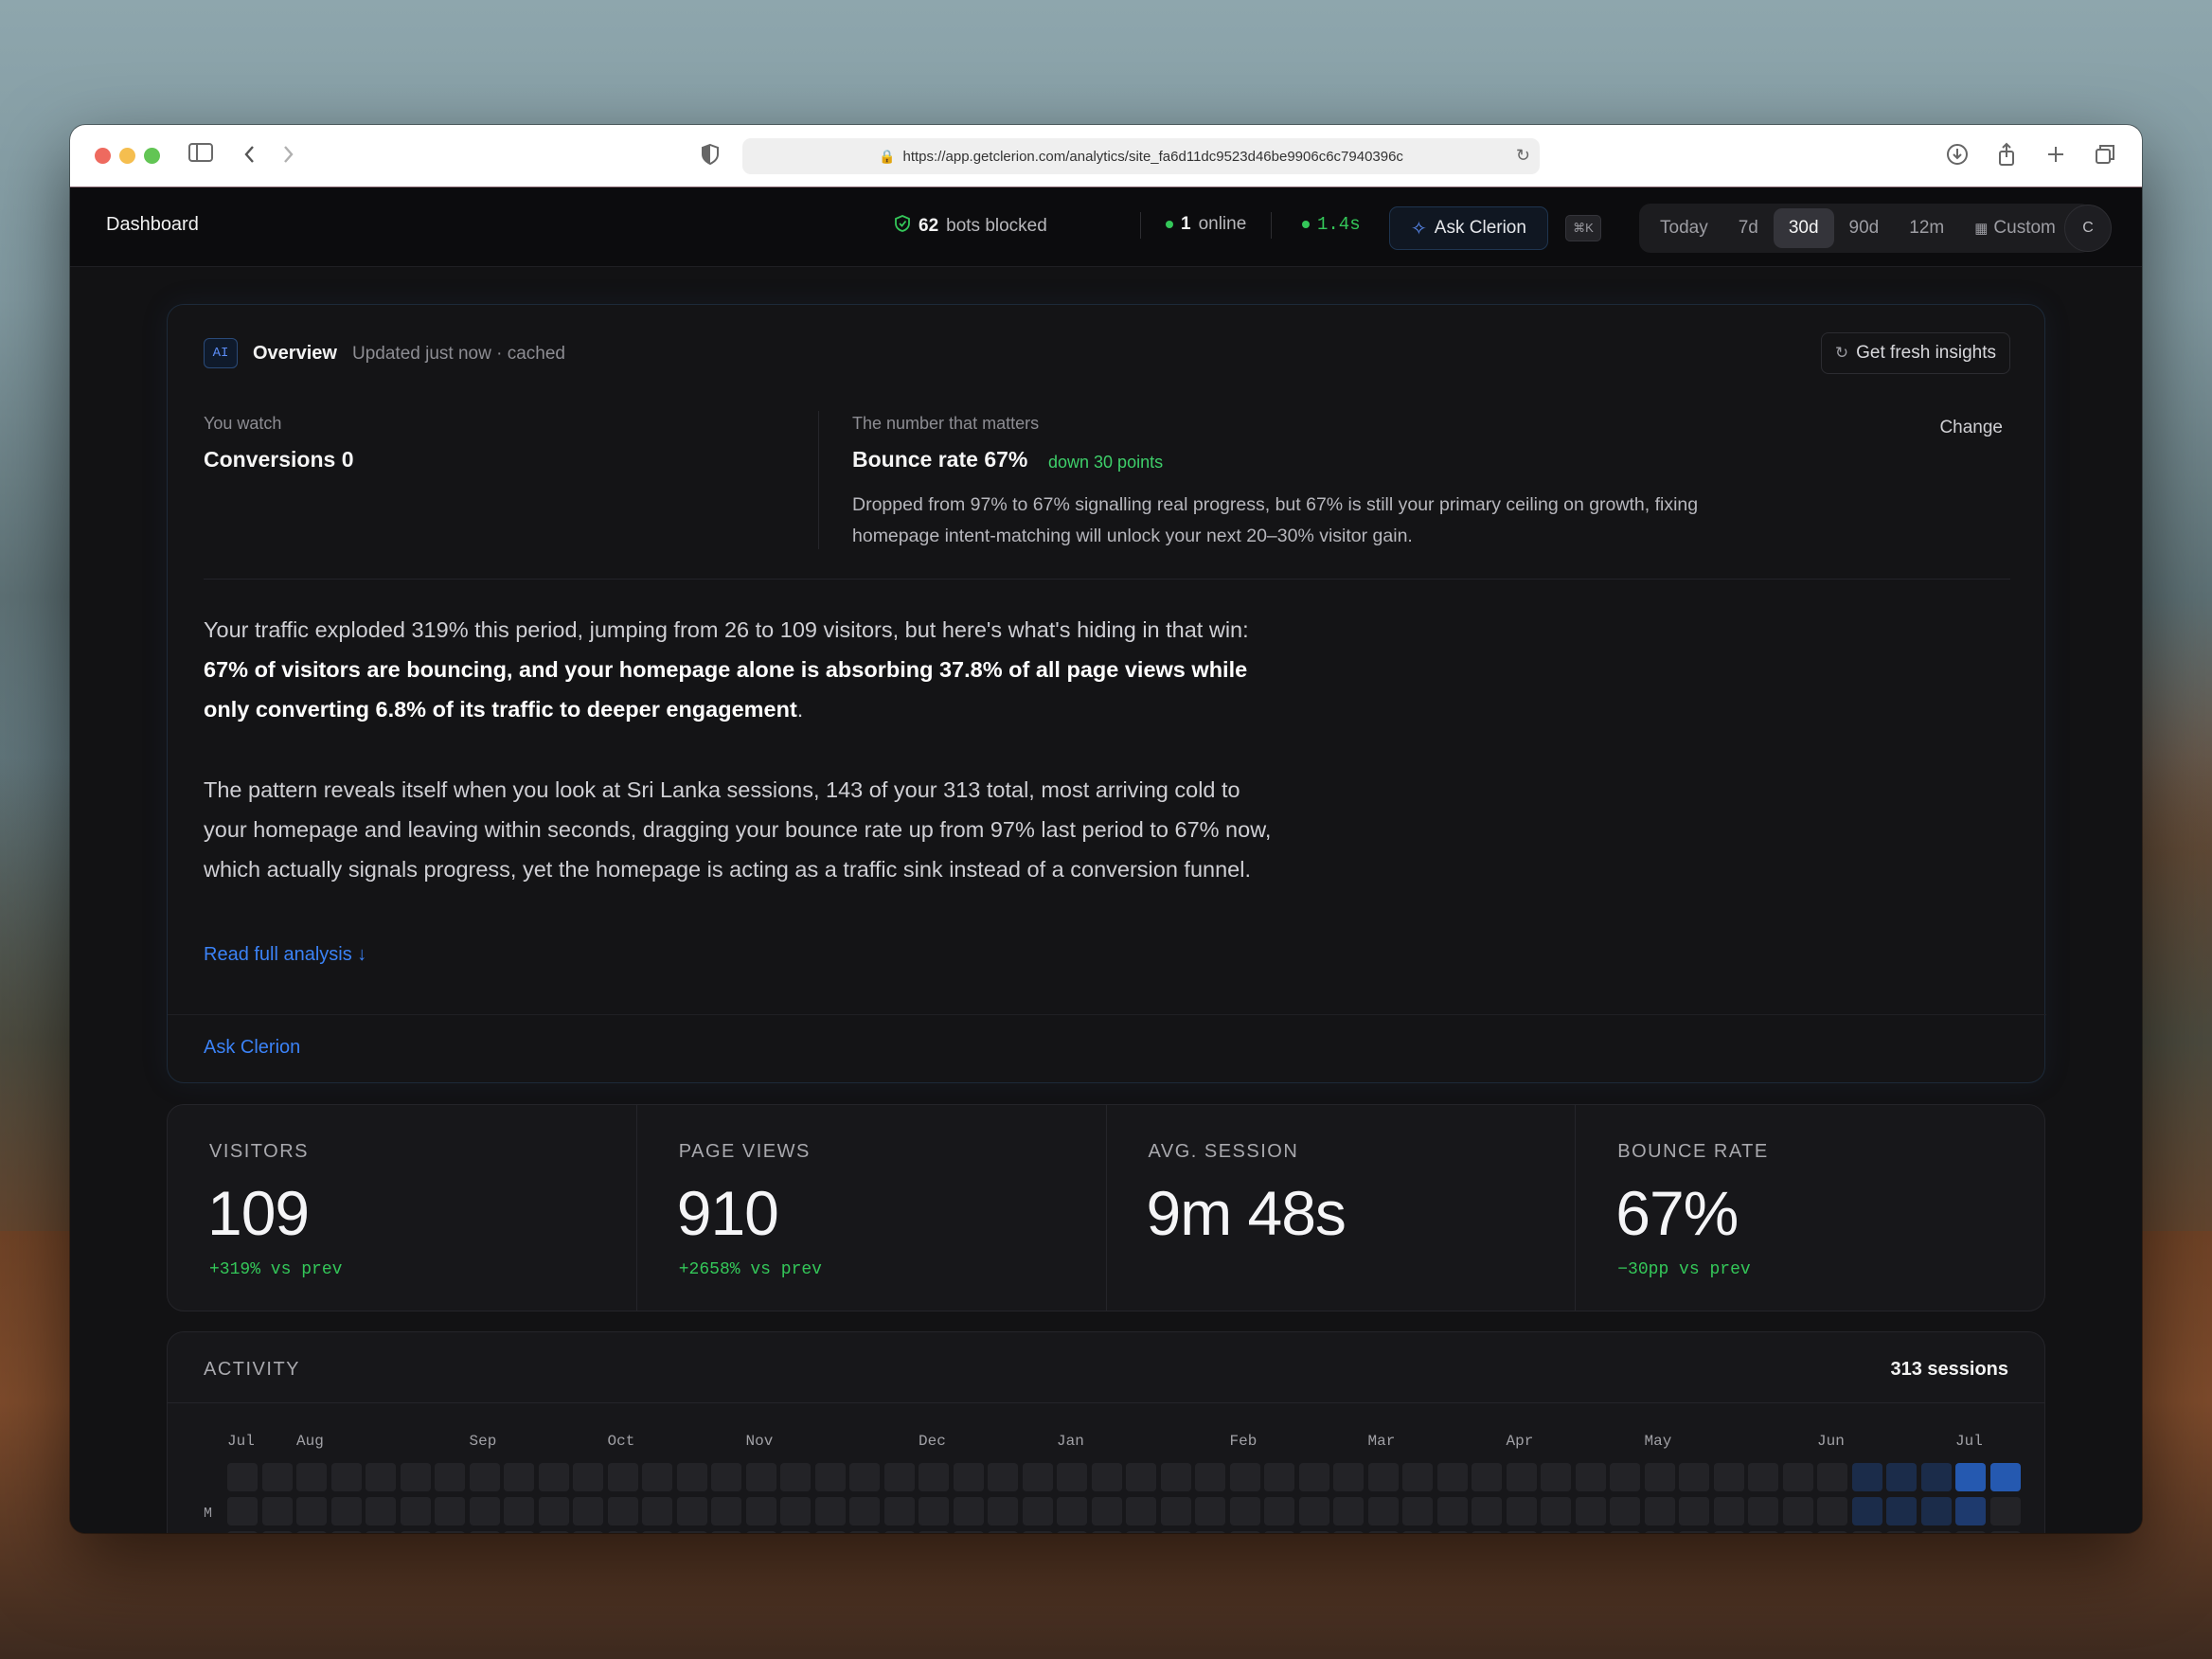 The width and height of the screenshot is (2212, 1659). Describe the element at coordinates (152, 156) in the screenshot. I see `maximize-window-button` at that location.